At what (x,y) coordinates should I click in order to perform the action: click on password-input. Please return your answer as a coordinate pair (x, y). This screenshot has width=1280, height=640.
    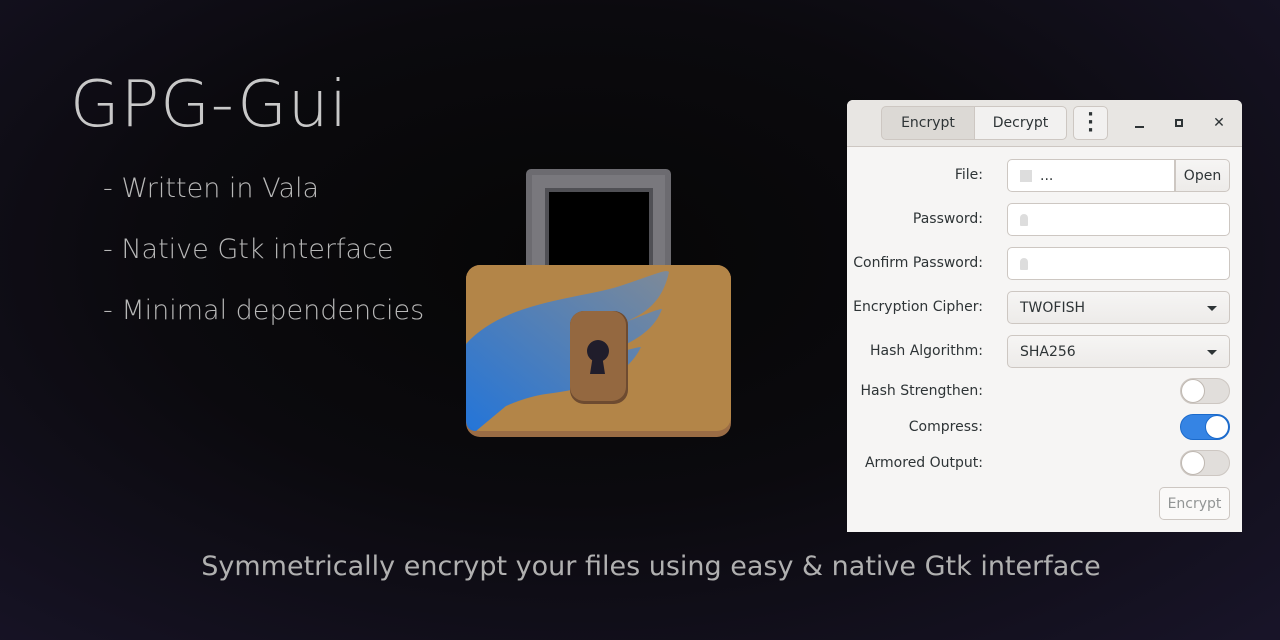
    Looking at the image, I should click on (1118, 219).